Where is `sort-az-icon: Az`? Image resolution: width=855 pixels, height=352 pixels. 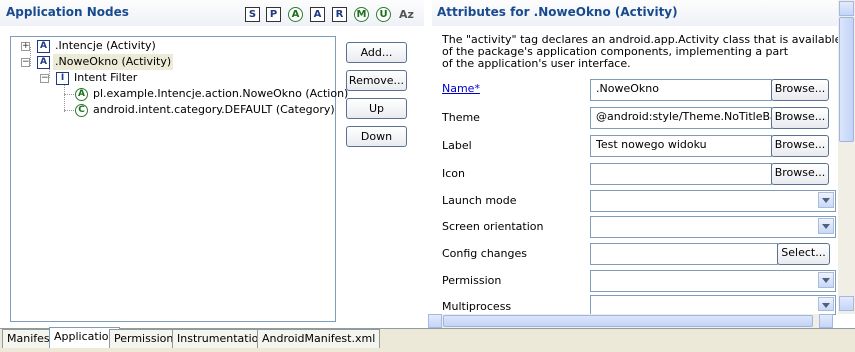
sort-az-icon: Az is located at coordinates (406, 14).